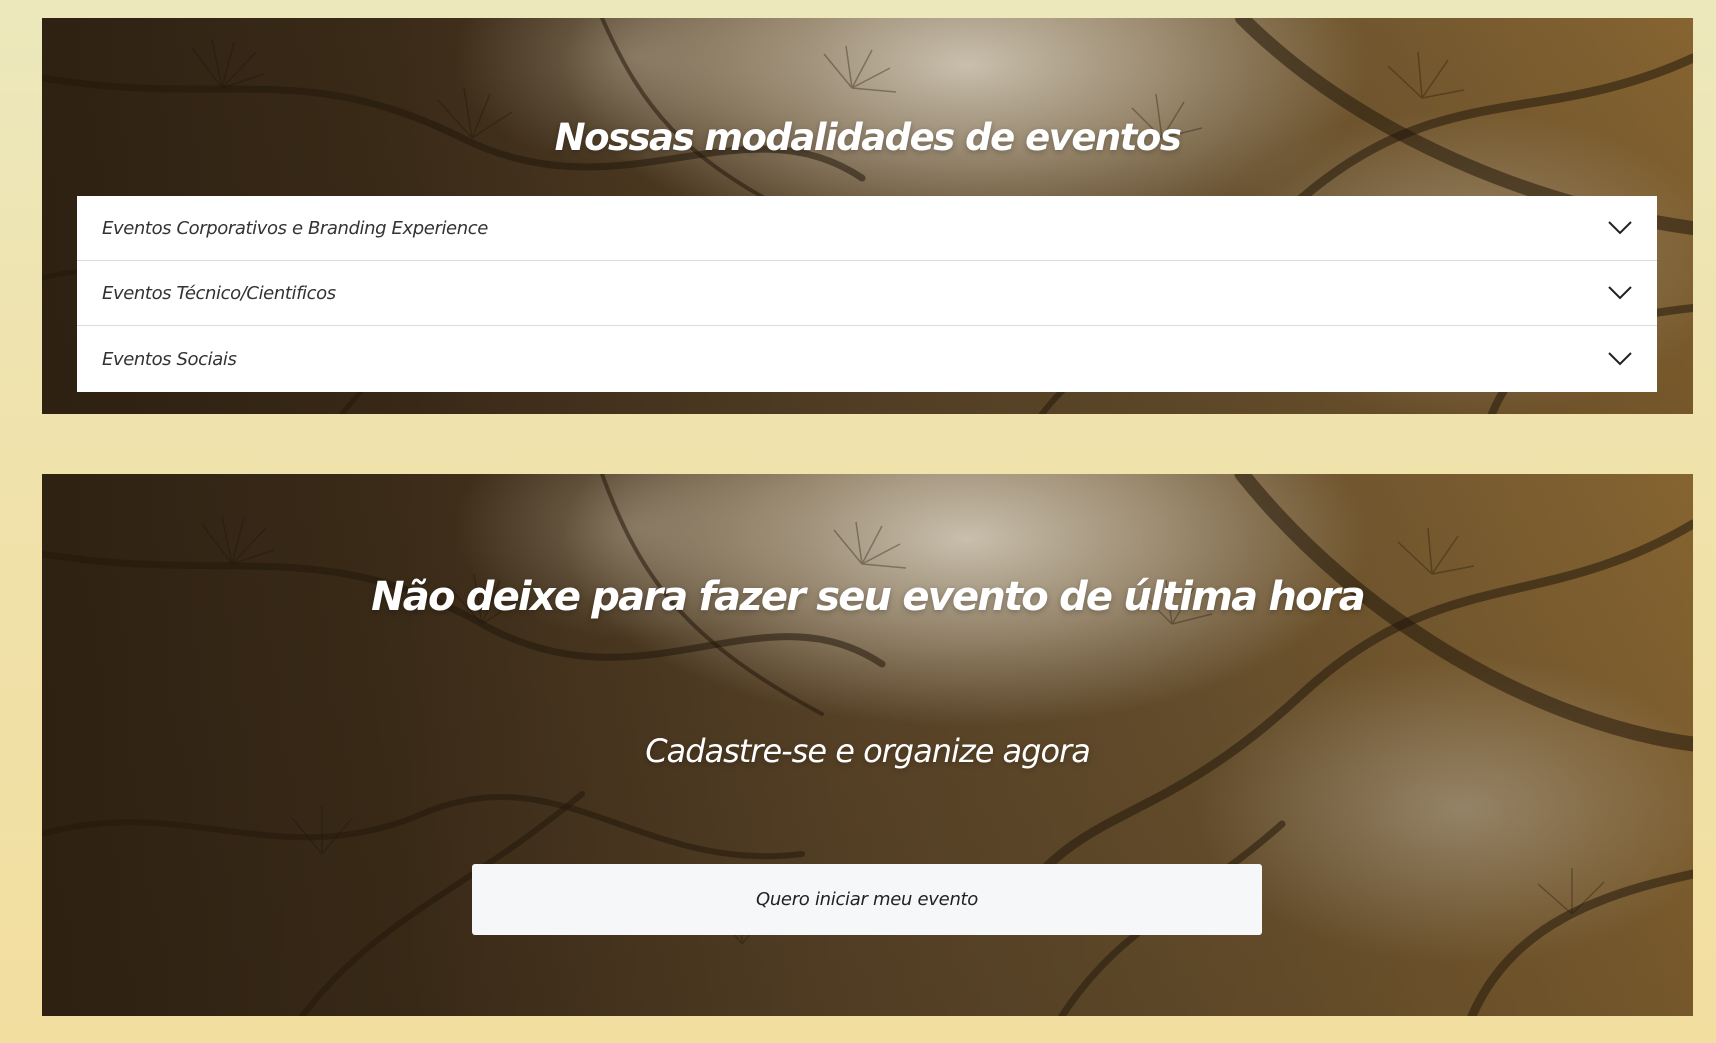 This screenshot has width=1716, height=1043. I want to click on accordion-item-sociais: Eventos Sociais, so click(867, 359).